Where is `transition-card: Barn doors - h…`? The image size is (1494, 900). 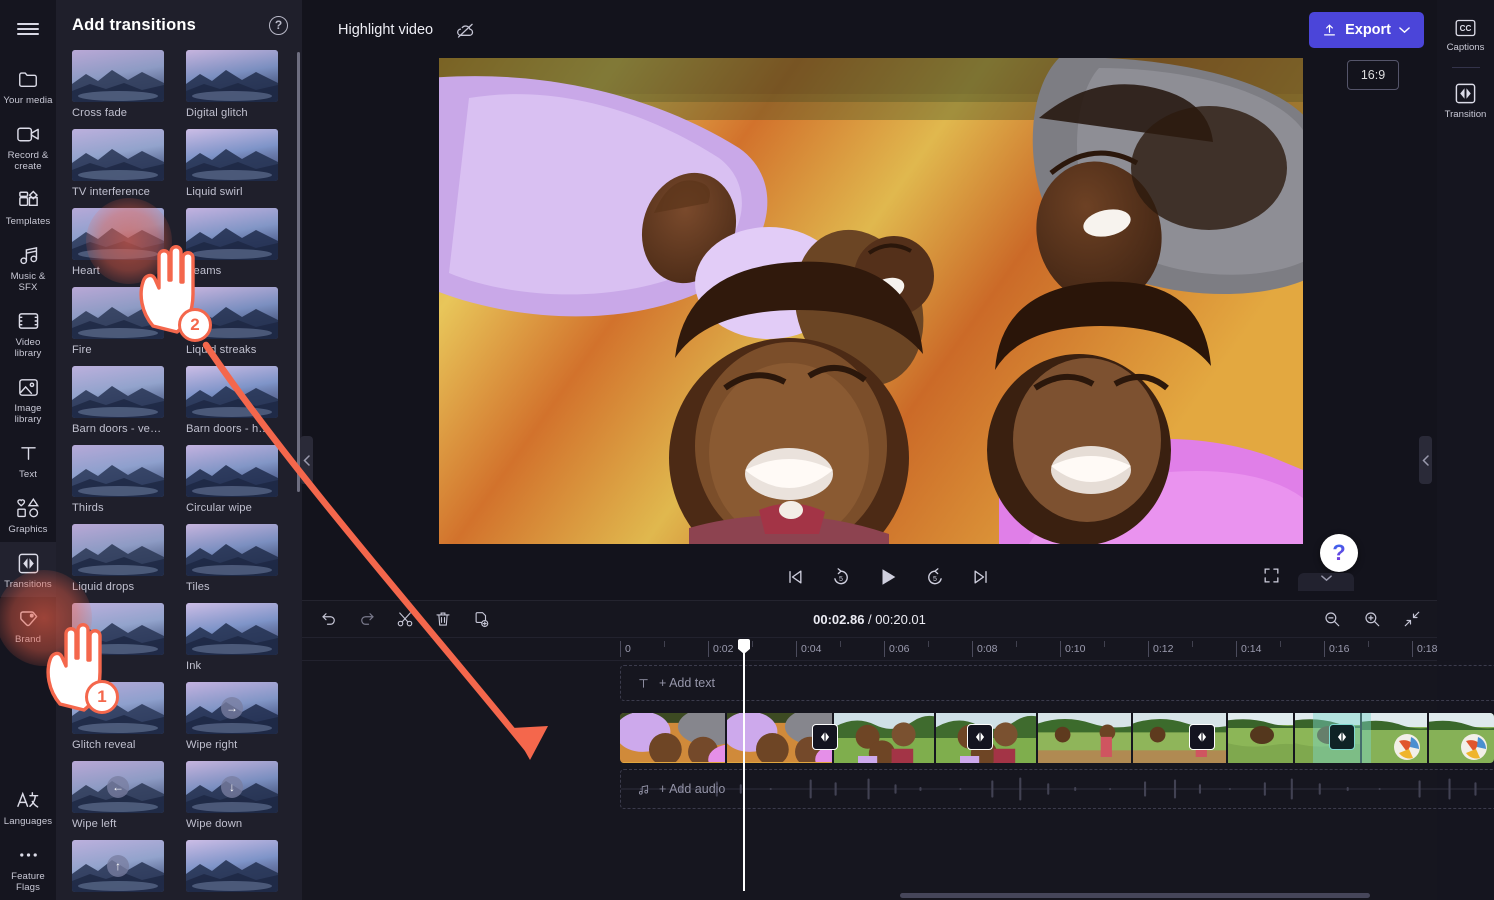 transition-card: Barn doors - h… is located at coordinates (237, 400).